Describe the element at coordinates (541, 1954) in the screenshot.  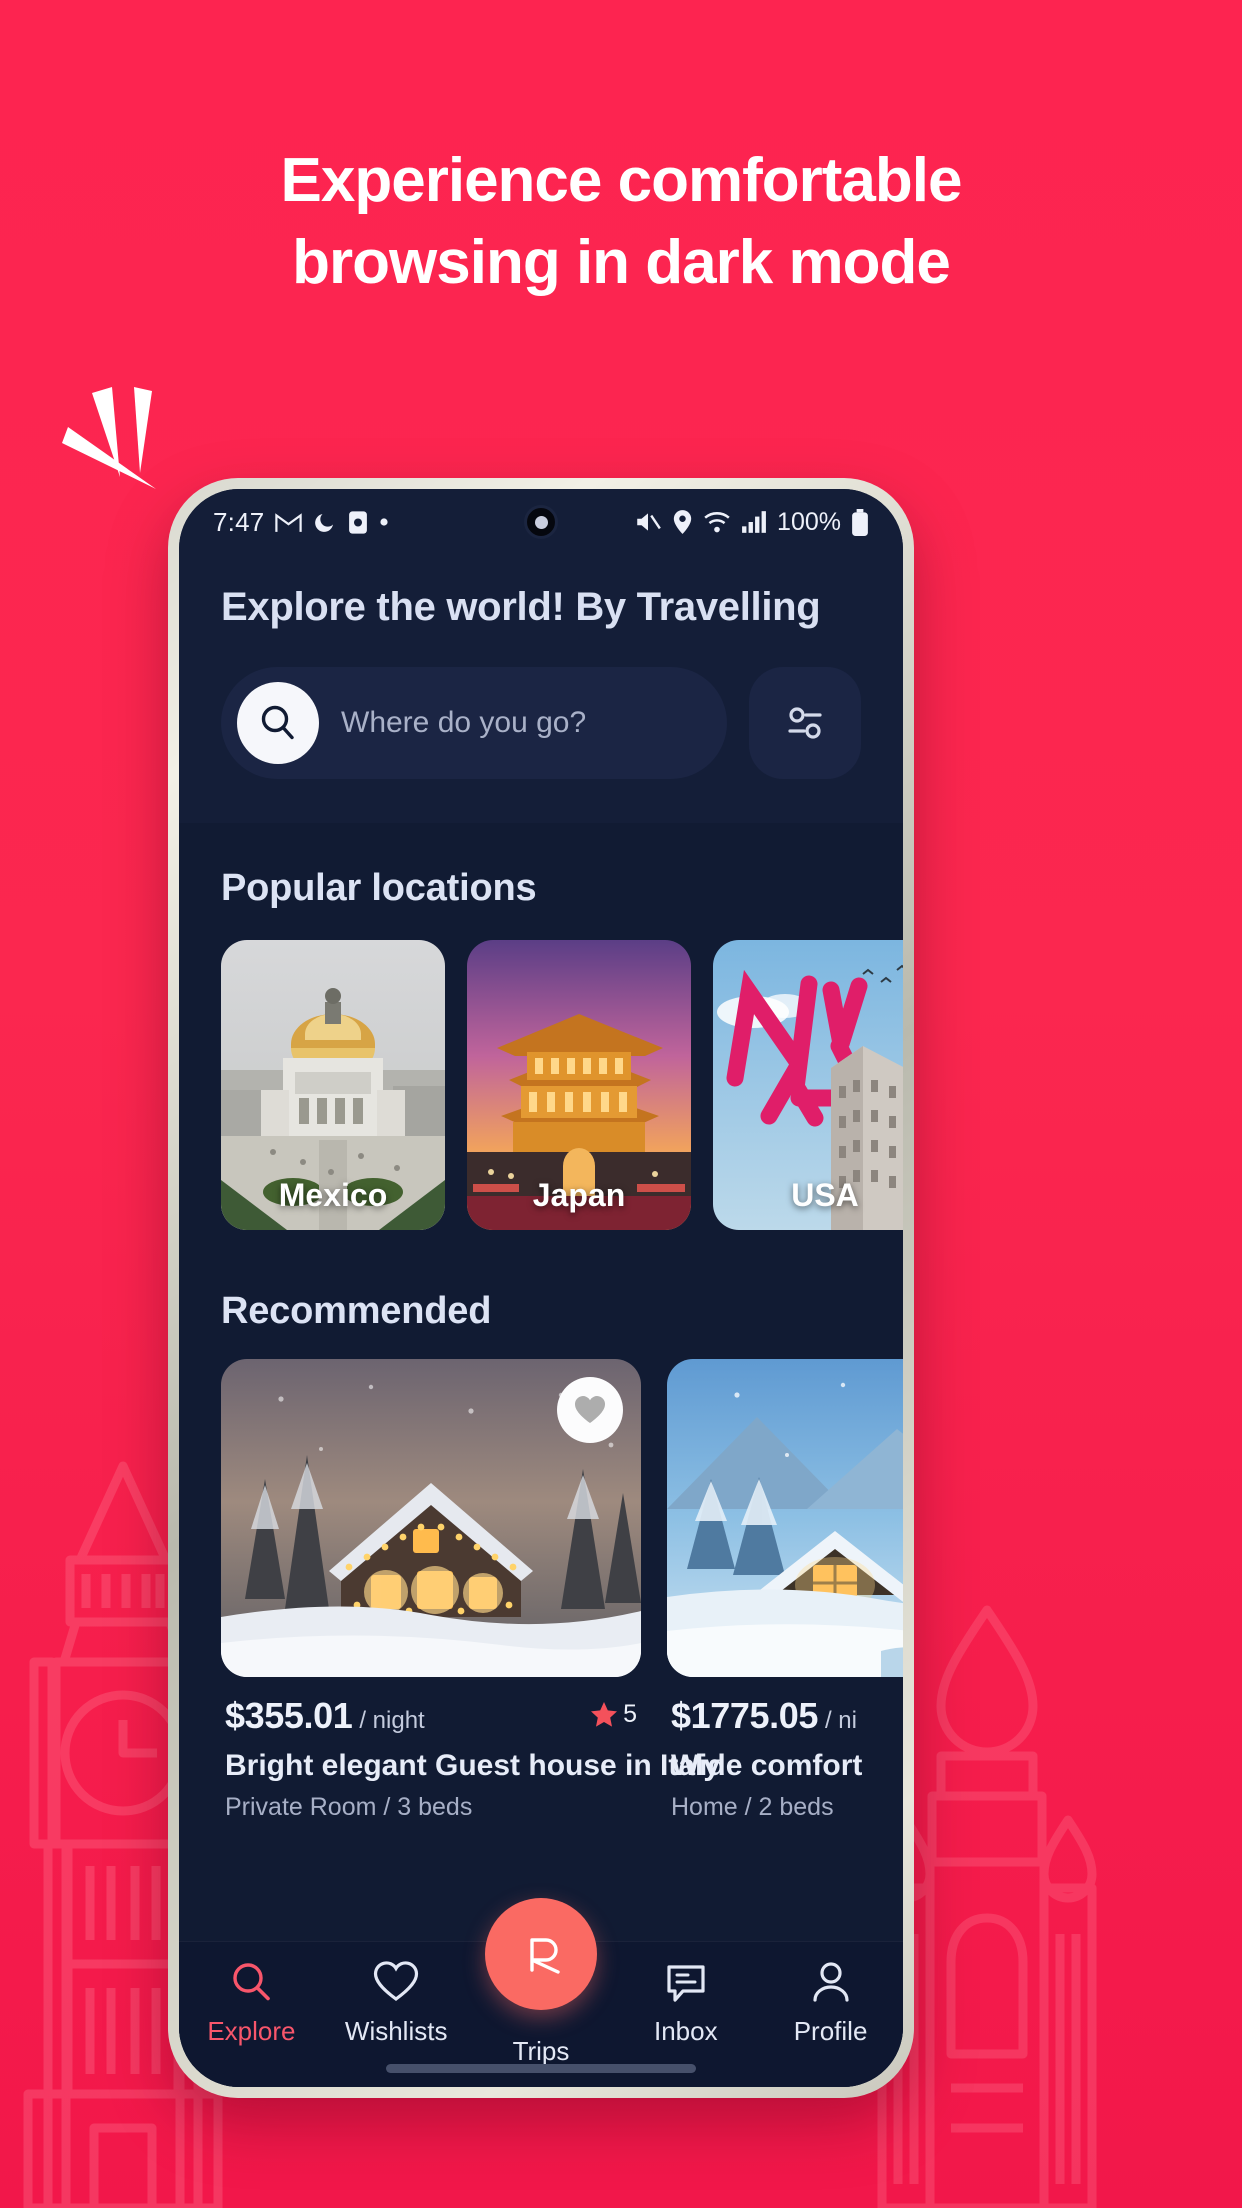
I see `r-logo-icon` at that location.